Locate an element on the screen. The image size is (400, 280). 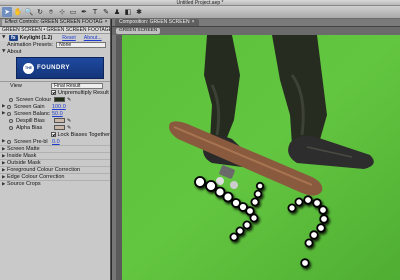
screen-colour-swatch is located at coordinates (59, 99).